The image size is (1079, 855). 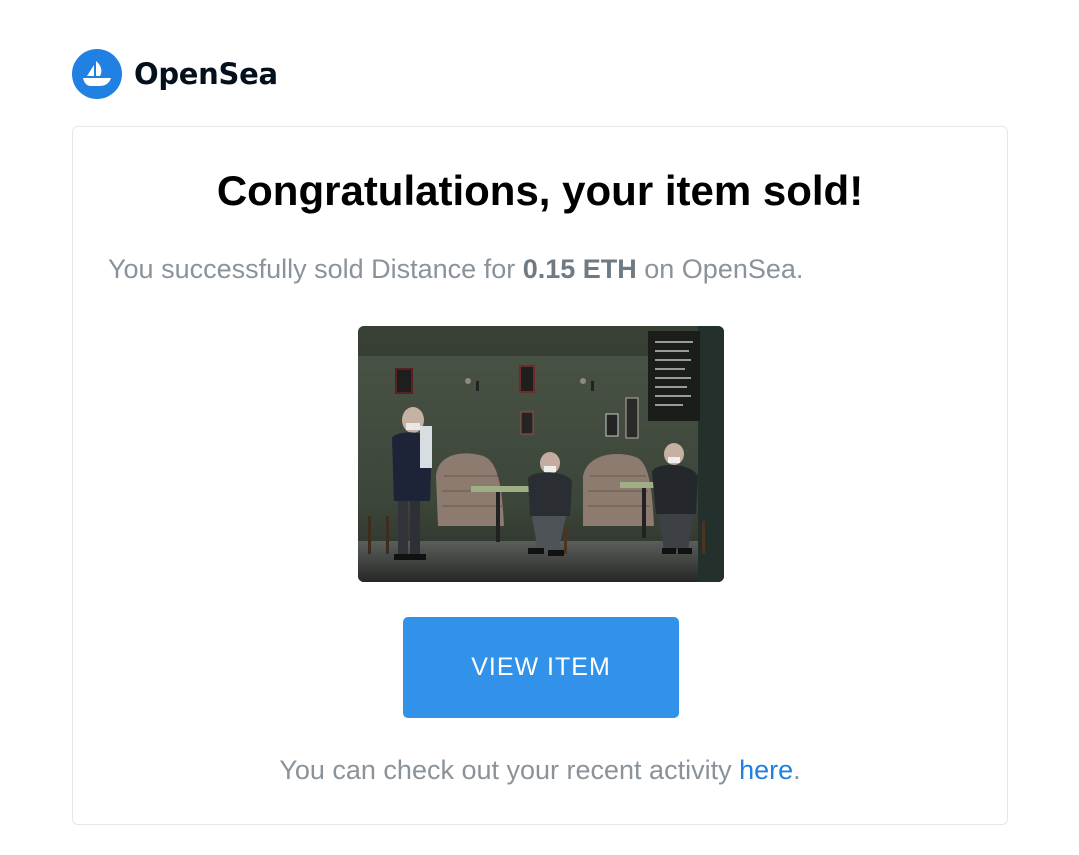 What do you see at coordinates (766, 770) in the screenshot?
I see `recent-activity-link: here` at bounding box center [766, 770].